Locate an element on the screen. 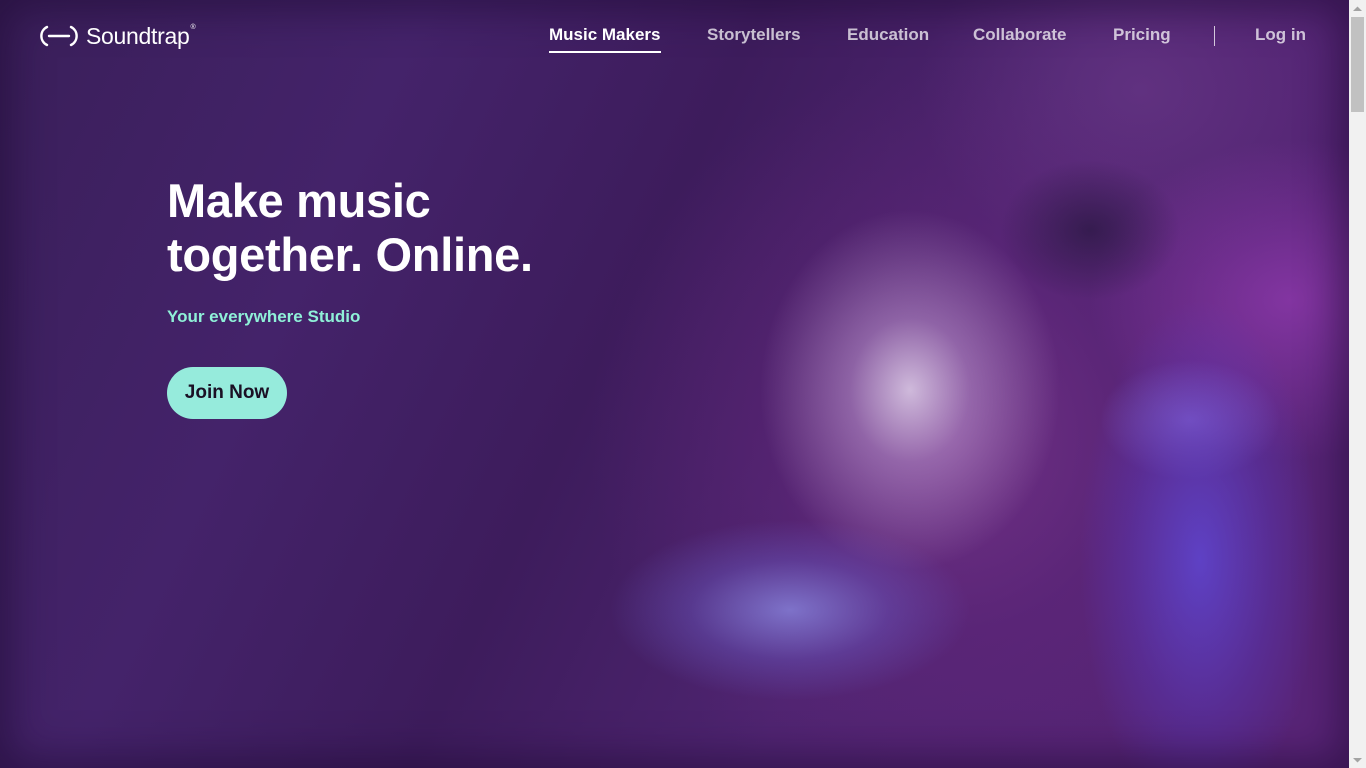  hero-subtitle: Your everywhere Studio is located at coordinates (264, 316).